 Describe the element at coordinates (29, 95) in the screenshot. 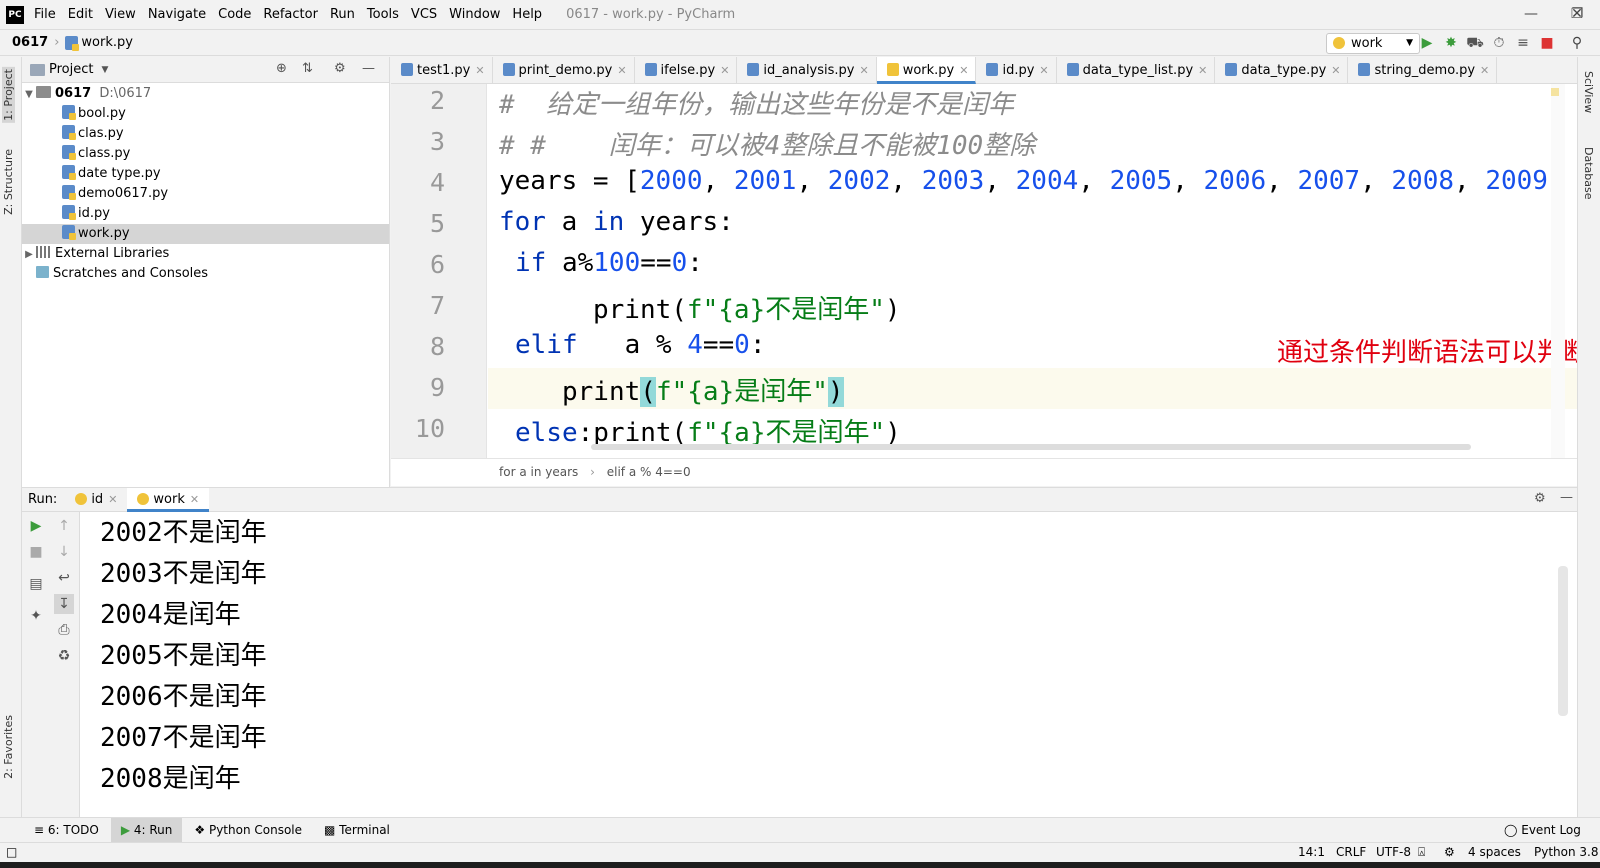

I see `expand-arrow-icon: ▼` at that location.